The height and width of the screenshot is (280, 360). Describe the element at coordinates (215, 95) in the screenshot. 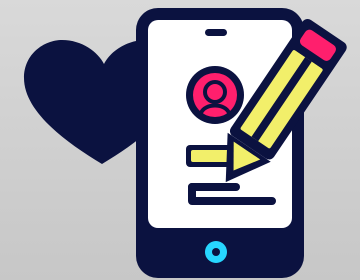

I see `user-profile-icon` at that location.